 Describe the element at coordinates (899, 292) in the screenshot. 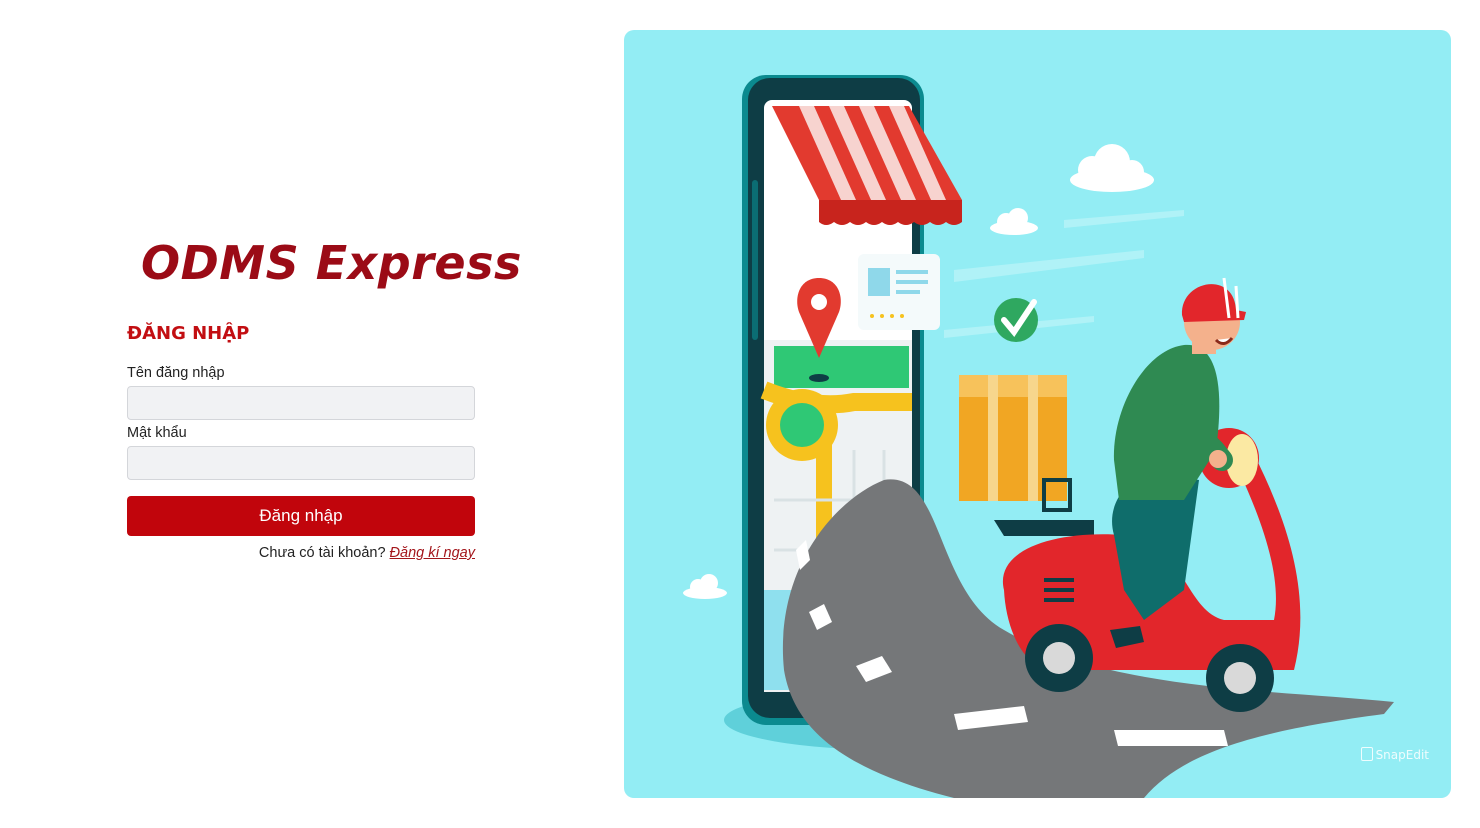

I see `id-card-icon` at that location.